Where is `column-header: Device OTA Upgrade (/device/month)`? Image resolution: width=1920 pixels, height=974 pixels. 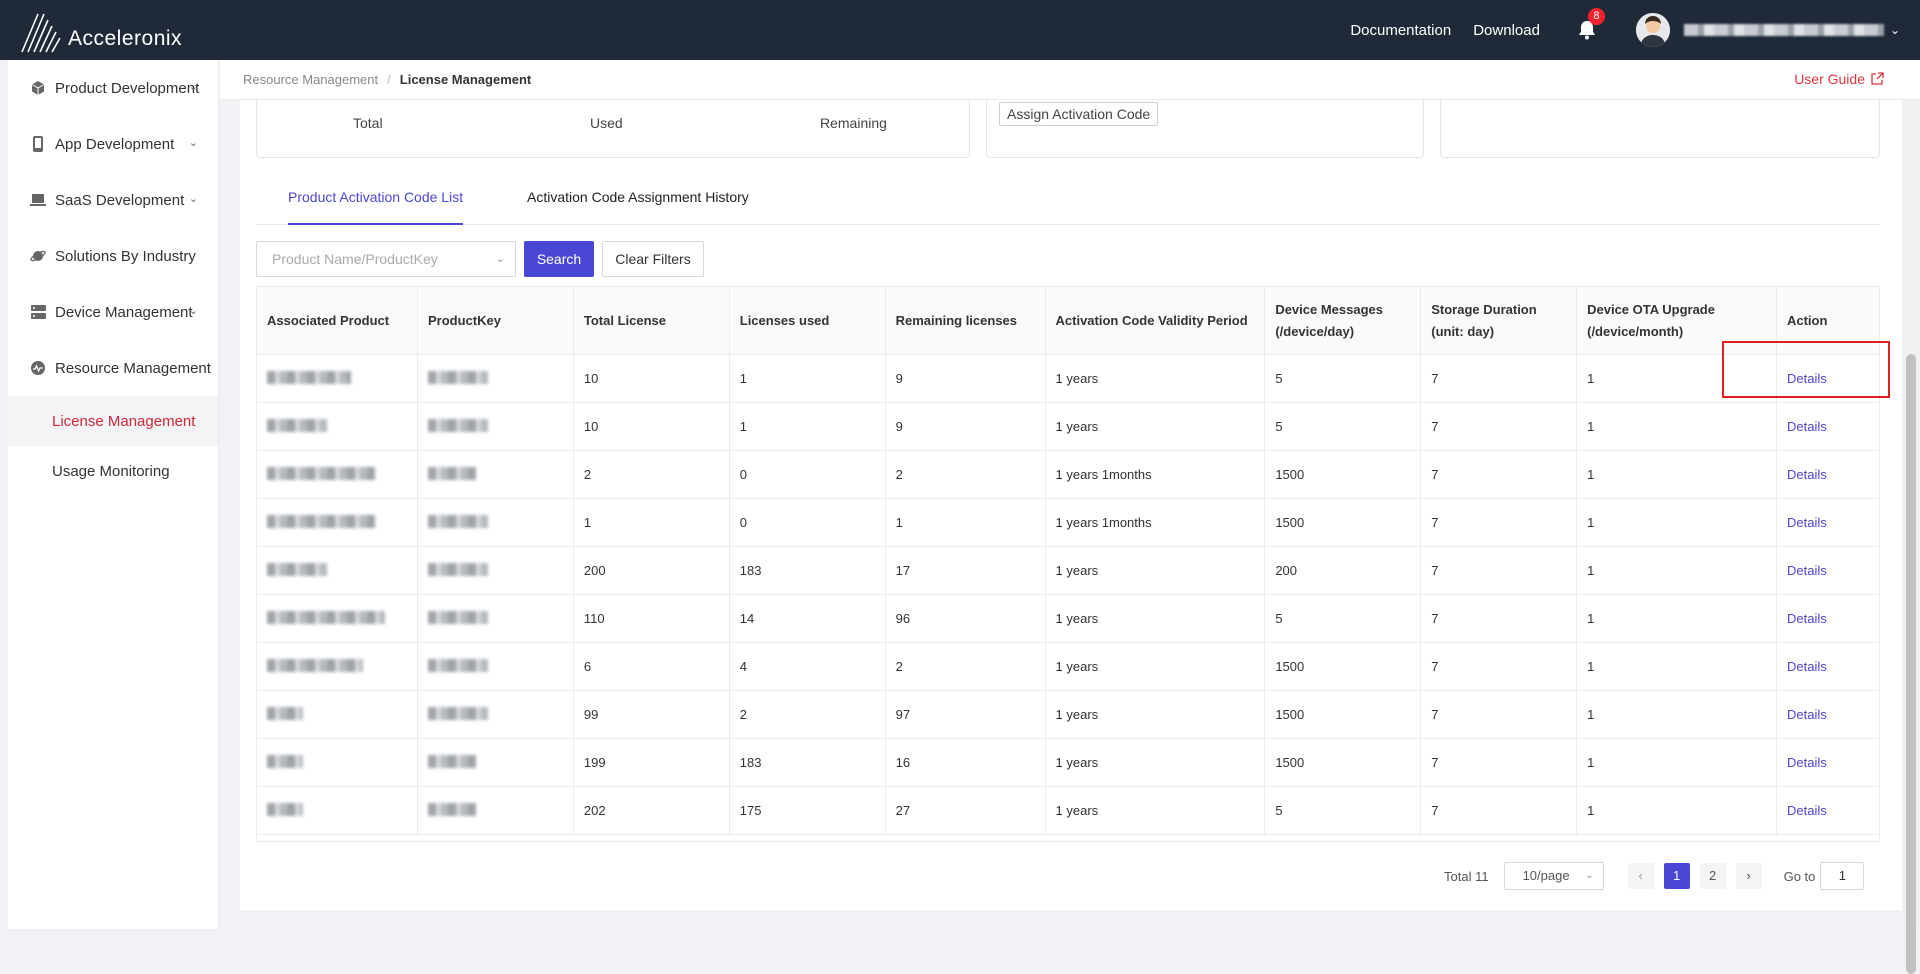 column-header: Device OTA Upgrade (/device/month) is located at coordinates (1676, 320).